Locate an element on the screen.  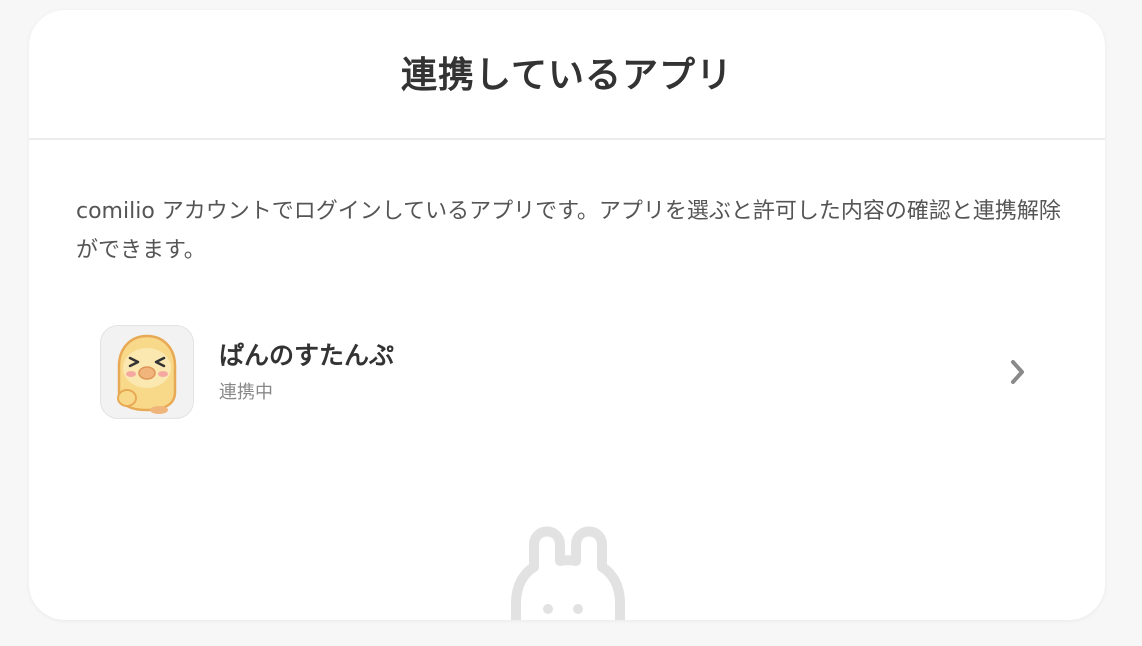
page-title: 連携しているアプリ is located at coordinates (567, 75).